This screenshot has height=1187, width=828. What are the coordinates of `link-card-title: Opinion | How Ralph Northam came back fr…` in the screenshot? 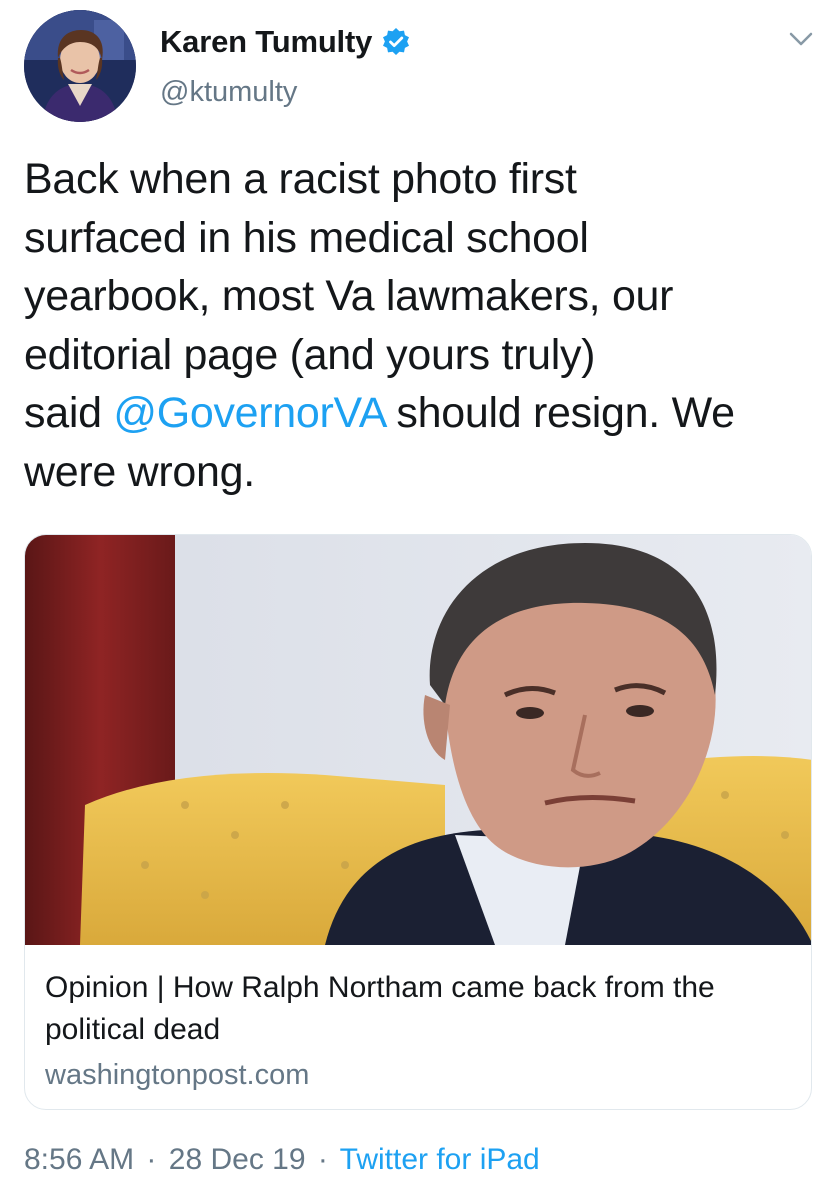 It's located at (420, 1009).